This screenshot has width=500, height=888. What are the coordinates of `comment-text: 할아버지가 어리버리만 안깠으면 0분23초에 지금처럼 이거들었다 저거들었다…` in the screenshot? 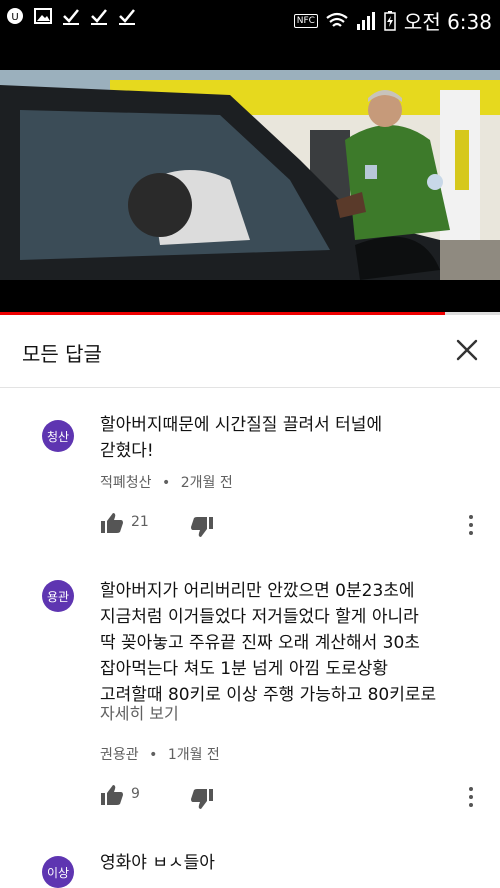 It's located at (268, 643).